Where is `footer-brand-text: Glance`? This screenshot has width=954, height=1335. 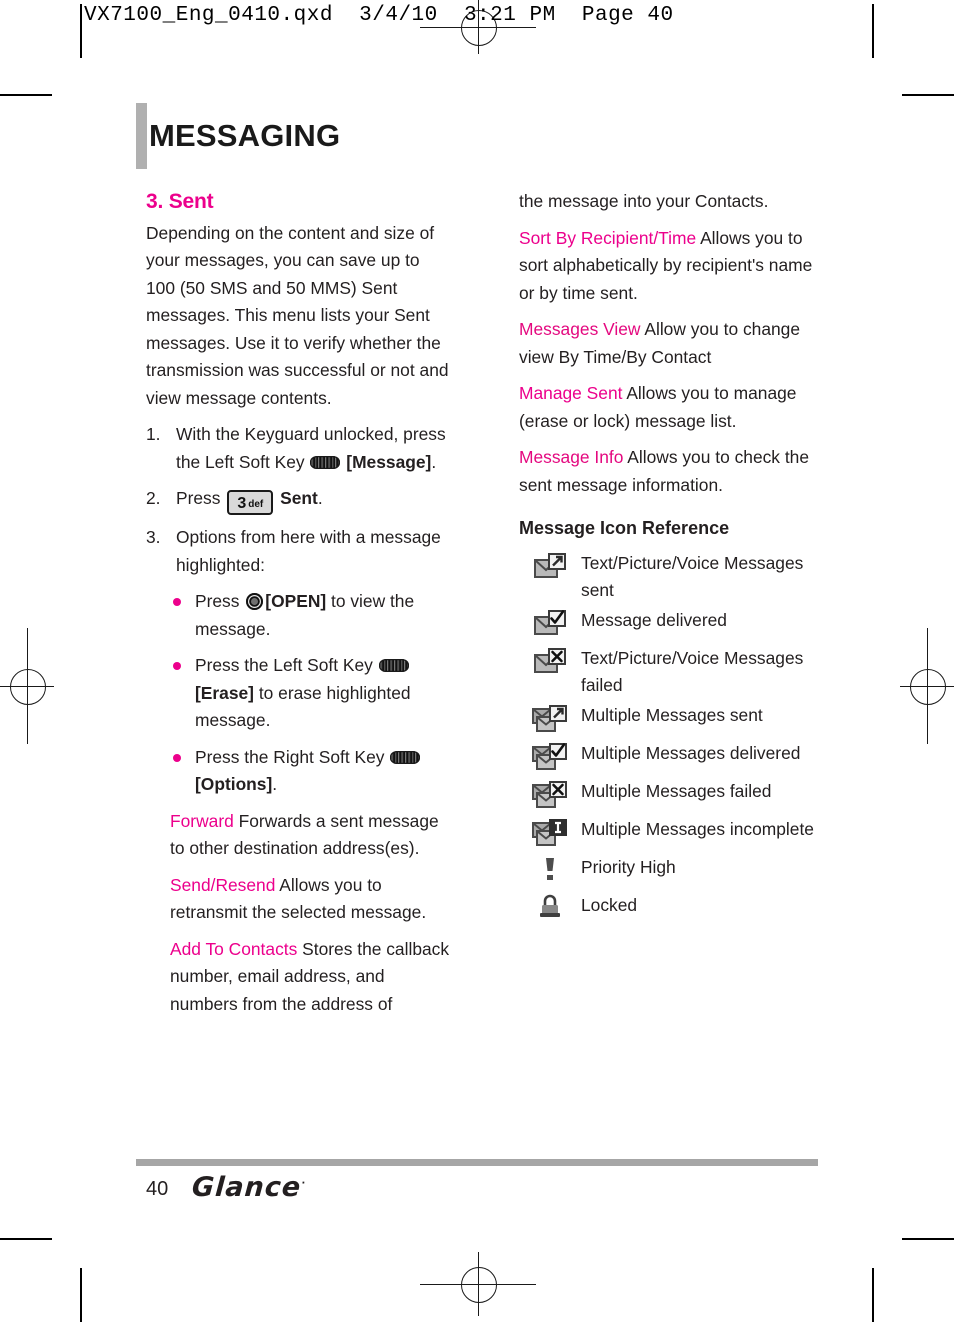
footer-brand-text: Glance is located at coordinates (246, 1187).